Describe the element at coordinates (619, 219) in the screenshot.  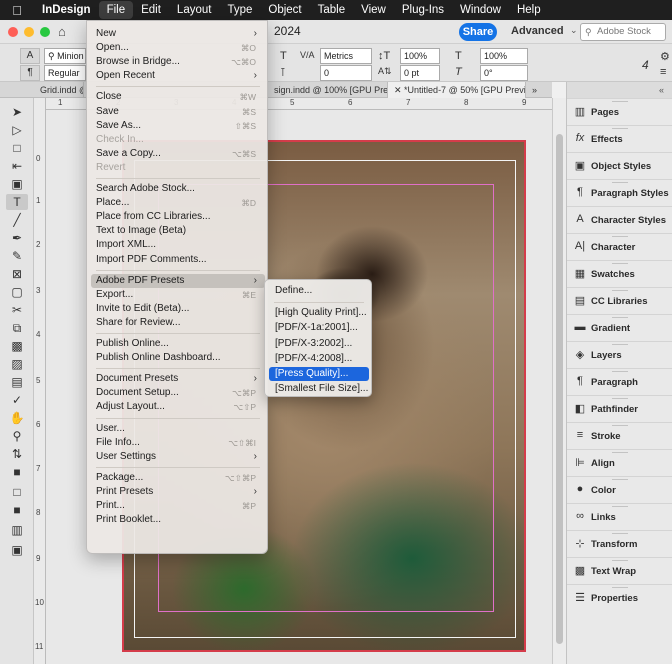
I see `panel-character-styles: A Character Styles` at that location.